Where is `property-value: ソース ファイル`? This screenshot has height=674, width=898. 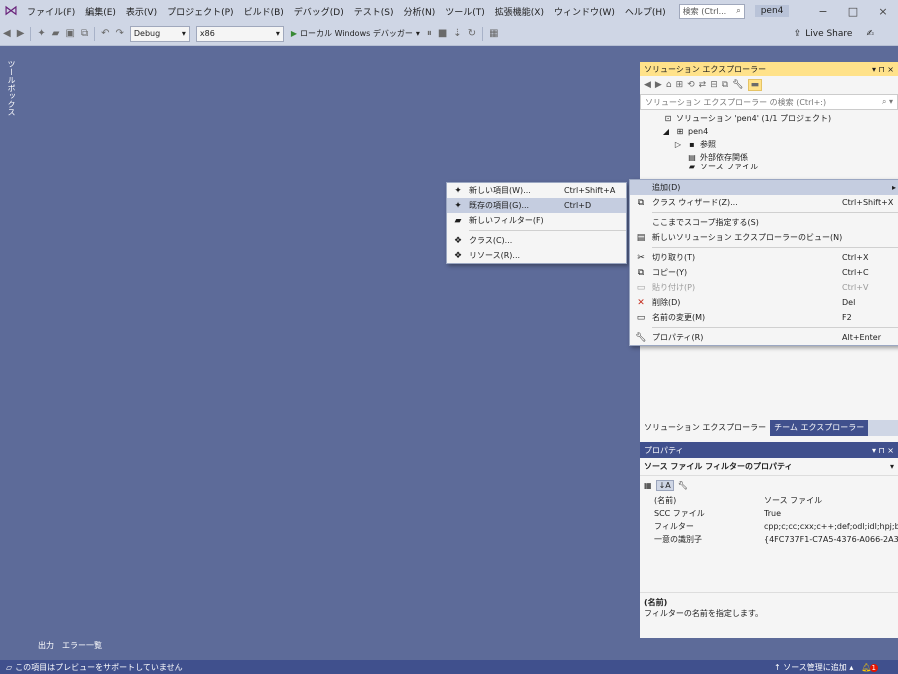 property-value: ソース ファイル is located at coordinates (831, 500).